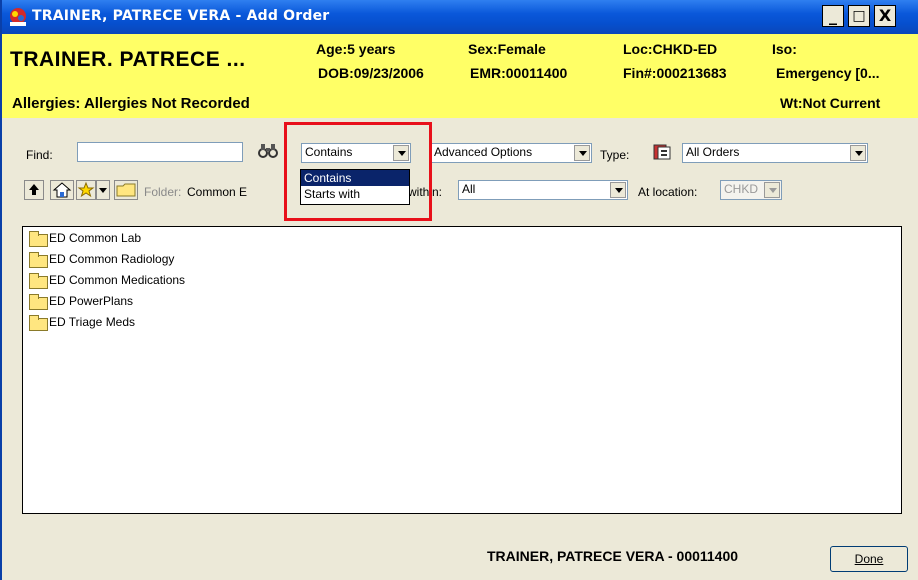  What do you see at coordinates (675, 73) in the screenshot?
I see `patient-fin: Fin#:000213683` at bounding box center [675, 73].